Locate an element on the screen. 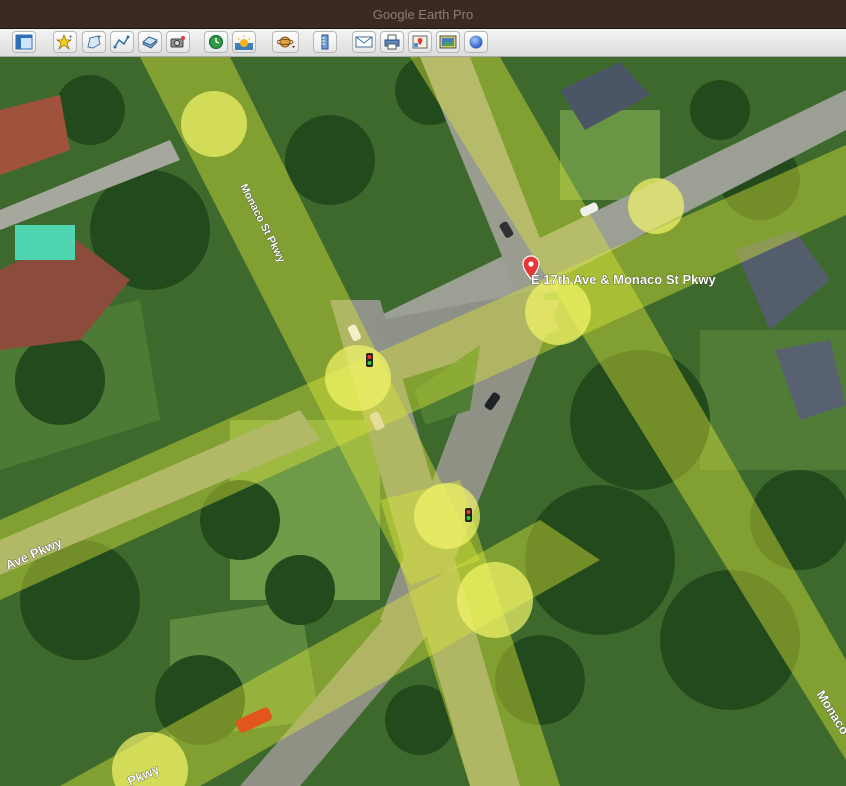 The height and width of the screenshot is (786, 846). envelope-icon is located at coordinates (364, 42).